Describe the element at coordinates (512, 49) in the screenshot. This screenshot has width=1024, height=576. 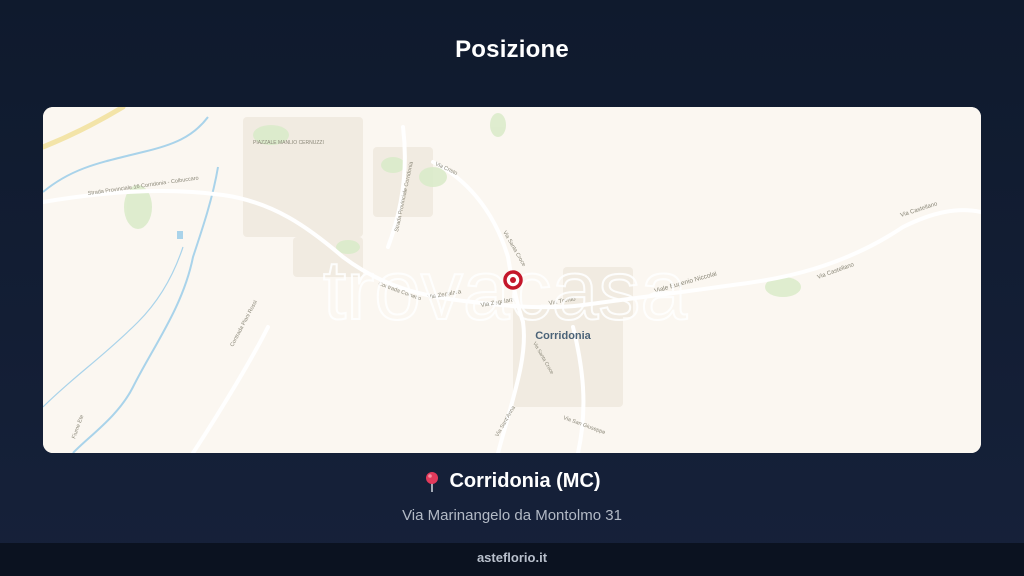
I see `page-title: Posizione` at that location.